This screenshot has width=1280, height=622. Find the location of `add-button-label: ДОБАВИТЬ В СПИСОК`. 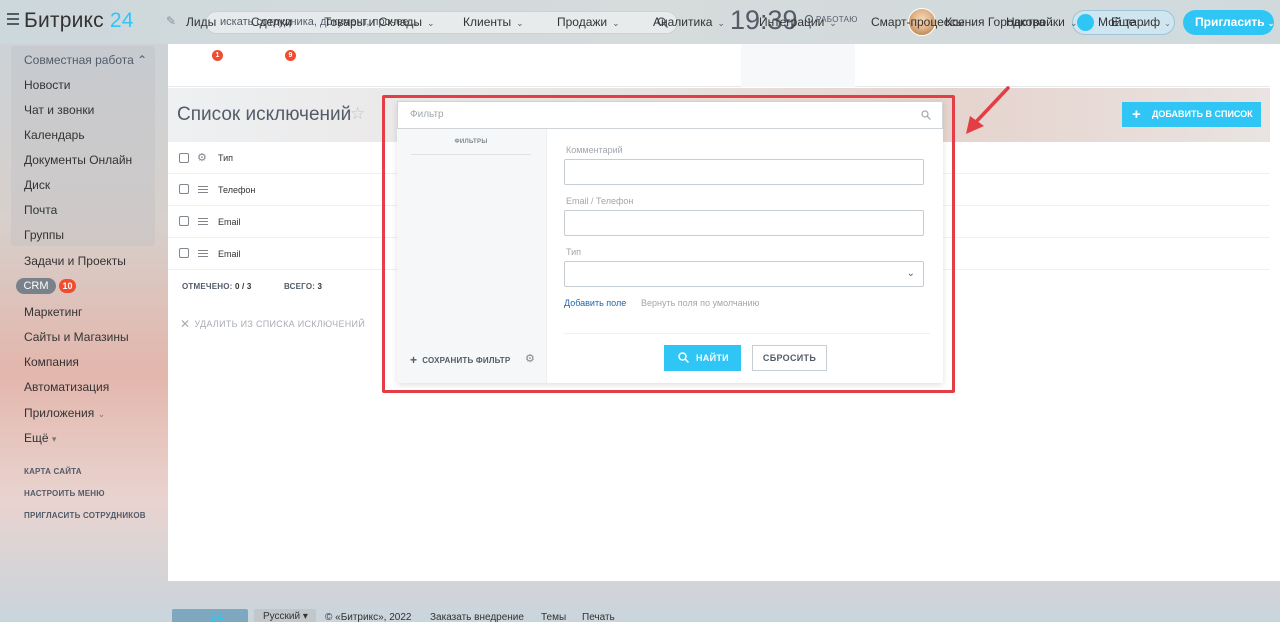

add-button-label: ДОБАВИТЬ В СПИСОК is located at coordinates (1202, 114).